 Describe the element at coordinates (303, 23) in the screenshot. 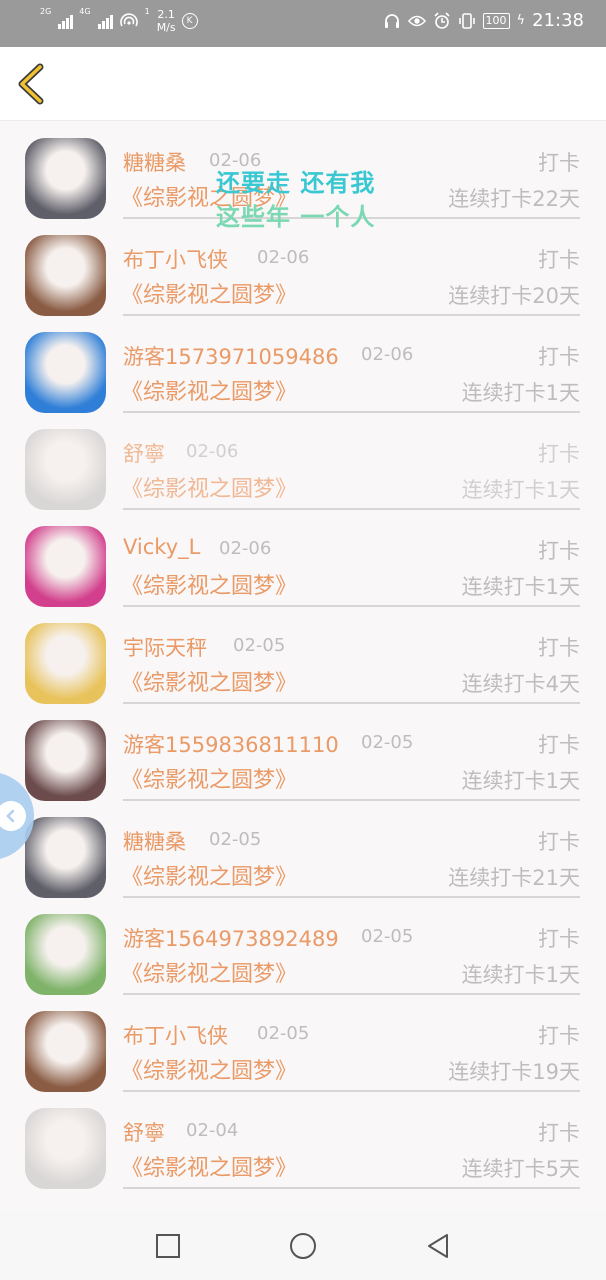

I see `status-bar: 2G 4G 1 2.1 M/s K 100 ϟ 21:38` at that location.